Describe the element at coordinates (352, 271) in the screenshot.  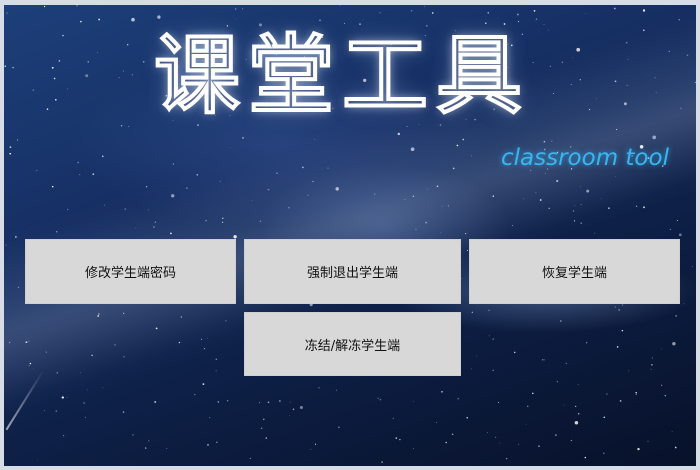
I see `force-exit-student-button: 强制退出学生端` at that location.